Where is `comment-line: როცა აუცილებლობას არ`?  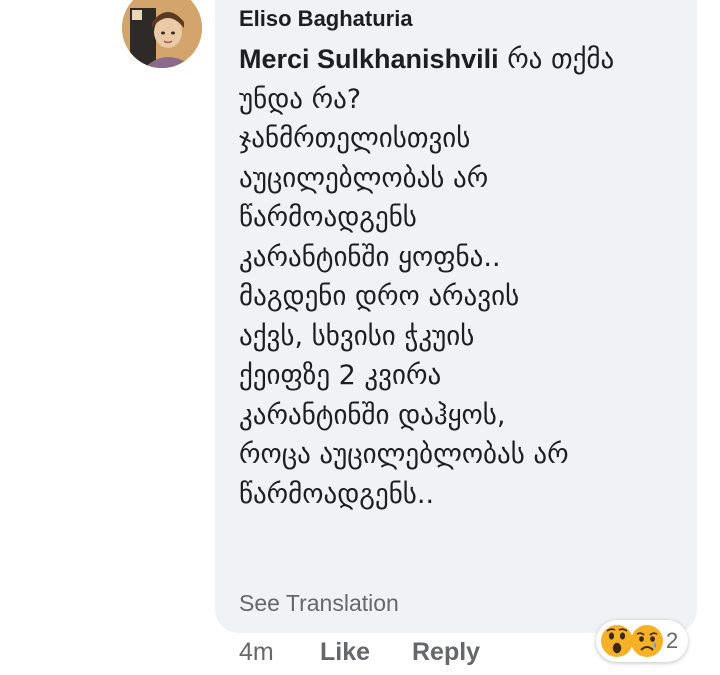 comment-line: როცა აუცილებლობას არ is located at coordinates (404, 454).